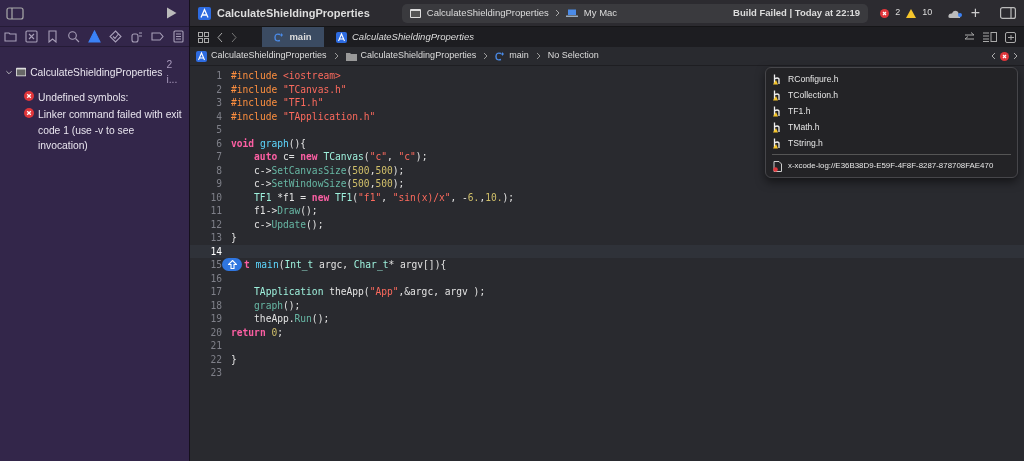 The width and height of the screenshot is (1024, 461). What do you see at coordinates (891, 127) in the screenshot?
I see `popup-item: TMath.h` at bounding box center [891, 127].